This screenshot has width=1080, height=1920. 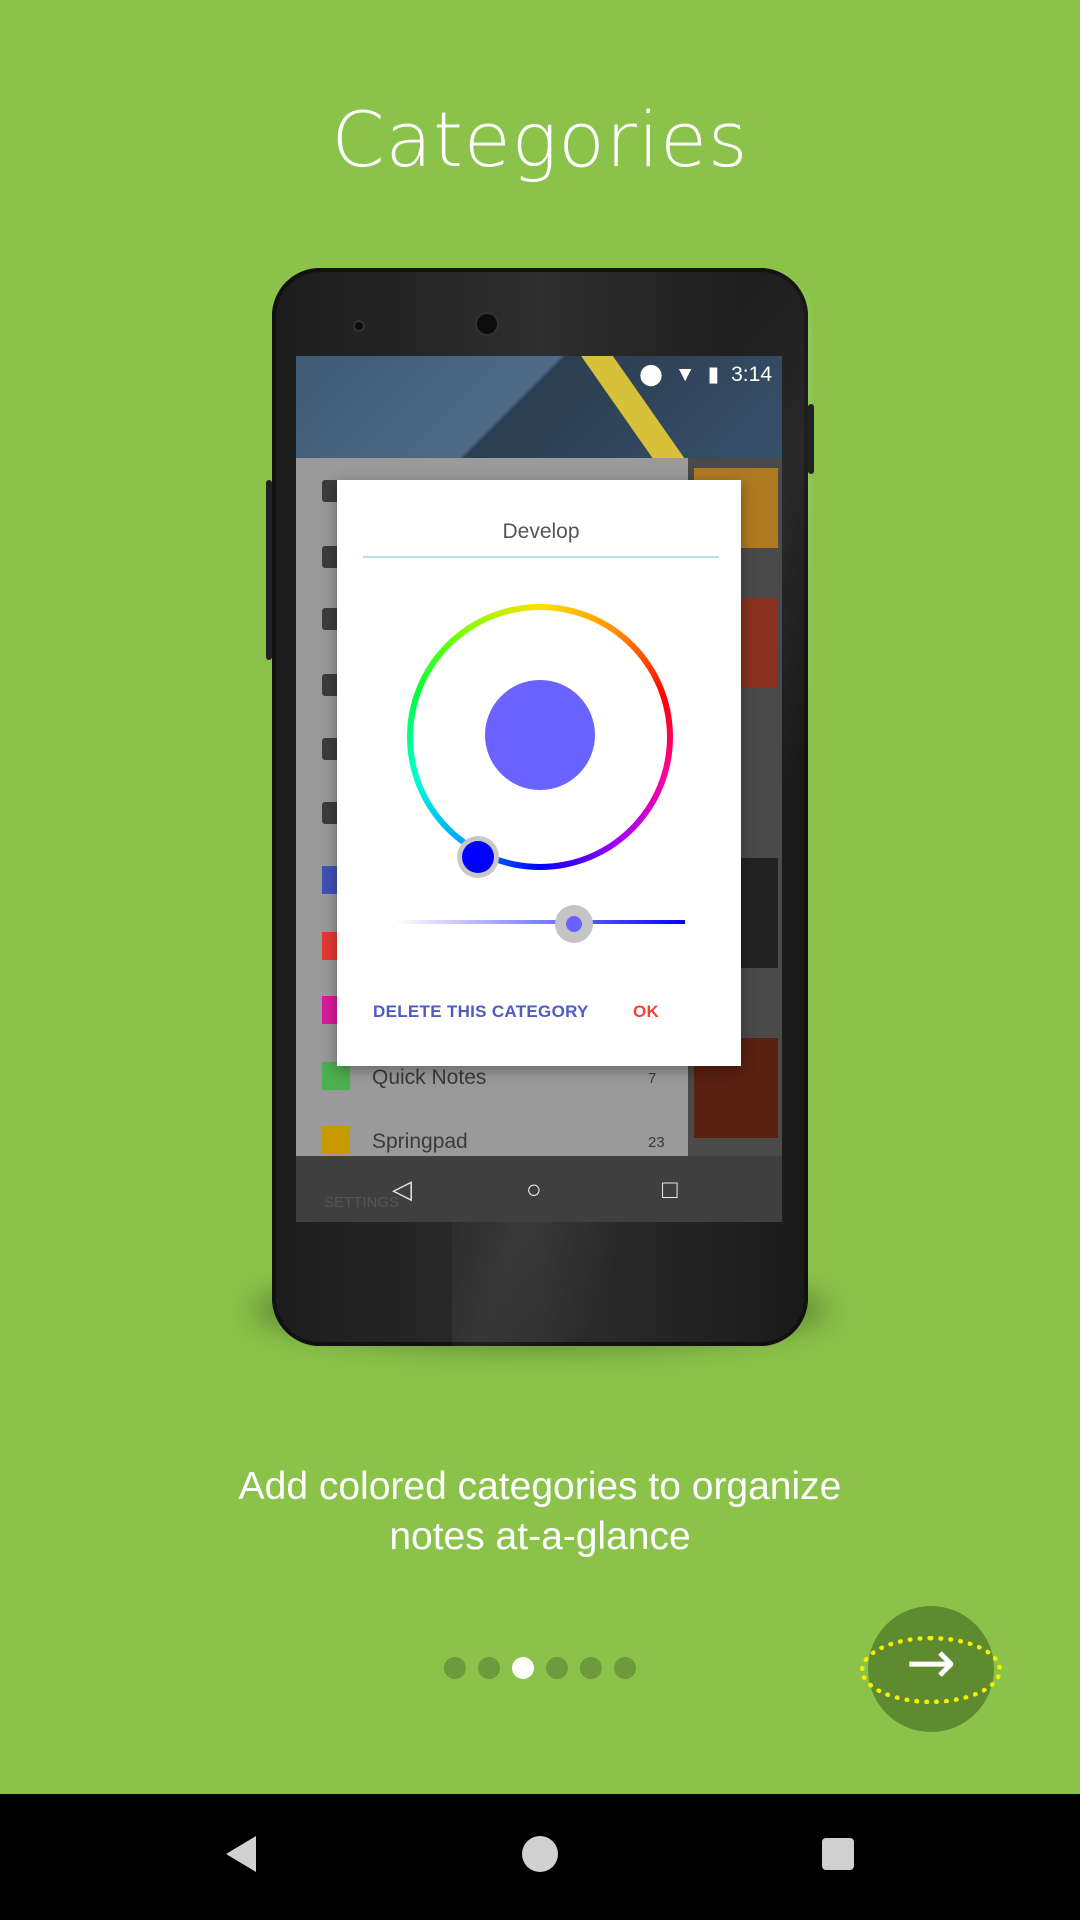 I want to click on dialog-title: Develop, so click(x=541, y=531).